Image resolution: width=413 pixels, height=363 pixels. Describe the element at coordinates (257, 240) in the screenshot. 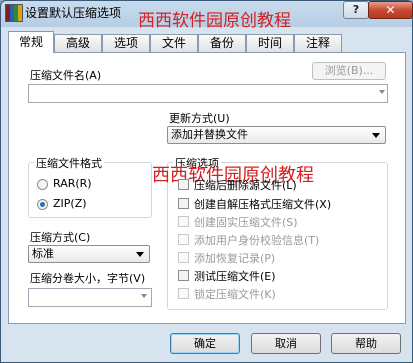

I see `add-authenticity-label: 添加用户身份校验信息(T)` at that location.